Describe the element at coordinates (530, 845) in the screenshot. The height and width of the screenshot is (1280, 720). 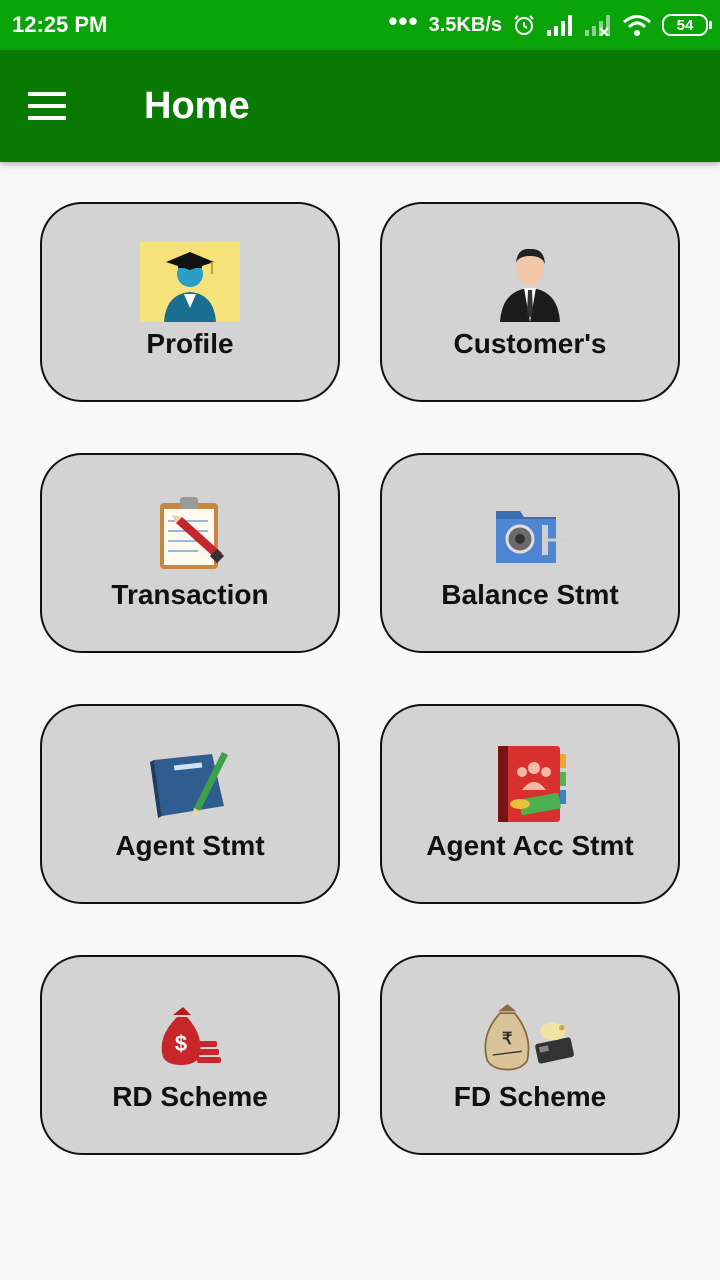
I see `agent-acc-stmt-label: Agent Acc Stmt` at that location.